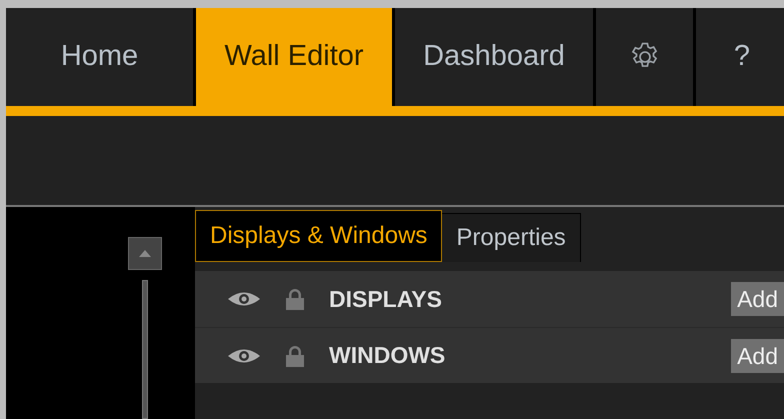 The height and width of the screenshot is (419, 784). Describe the element at coordinates (494, 57) in the screenshot. I see `nav-tab: Dashboard` at that location.